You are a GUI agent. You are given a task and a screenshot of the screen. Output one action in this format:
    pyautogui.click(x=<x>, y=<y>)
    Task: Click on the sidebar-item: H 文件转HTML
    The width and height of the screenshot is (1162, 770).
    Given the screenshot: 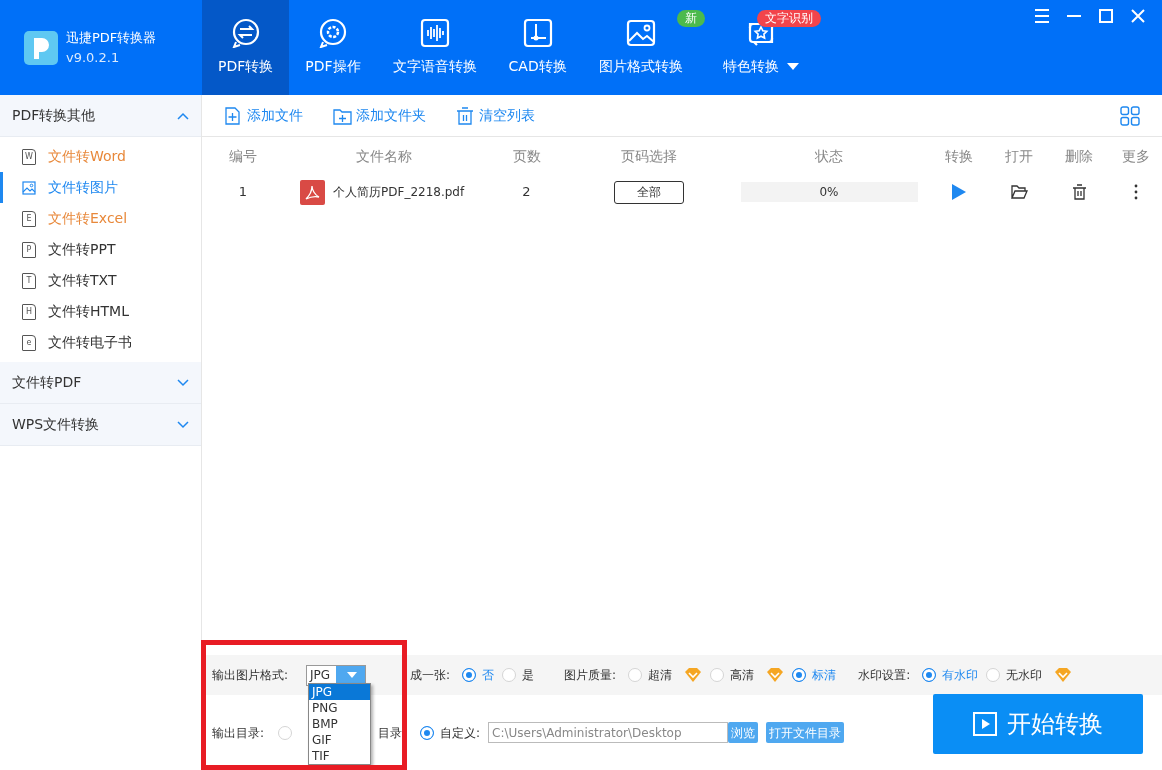 What is the action you would take?
    pyautogui.click(x=100, y=311)
    